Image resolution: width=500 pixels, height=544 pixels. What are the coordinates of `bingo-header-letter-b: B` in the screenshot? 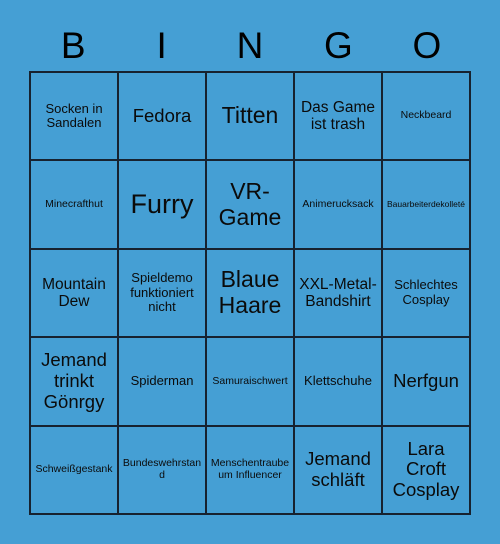 It's located at (73, 45).